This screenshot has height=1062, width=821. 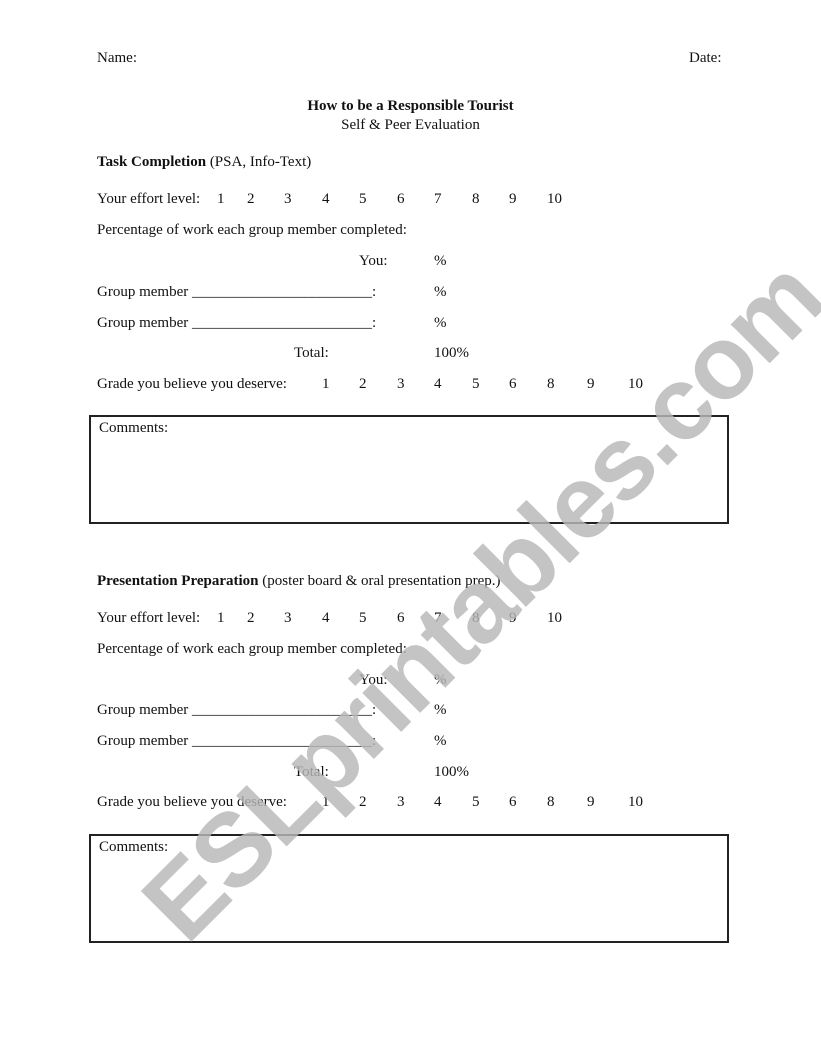 What do you see at coordinates (410, 106) in the screenshot?
I see `page-title: How to be a Responsible Tourist` at bounding box center [410, 106].